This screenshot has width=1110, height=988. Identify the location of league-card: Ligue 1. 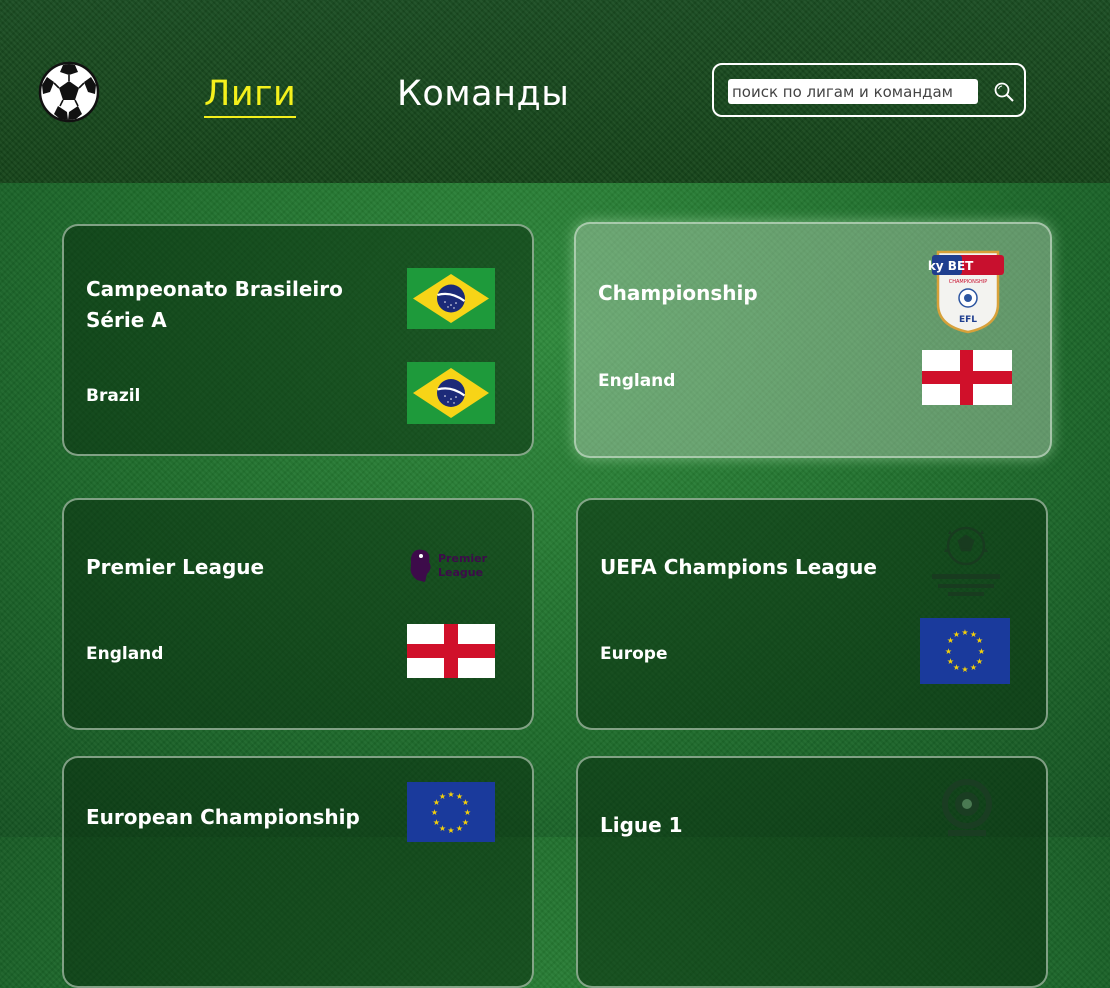
(812, 872).